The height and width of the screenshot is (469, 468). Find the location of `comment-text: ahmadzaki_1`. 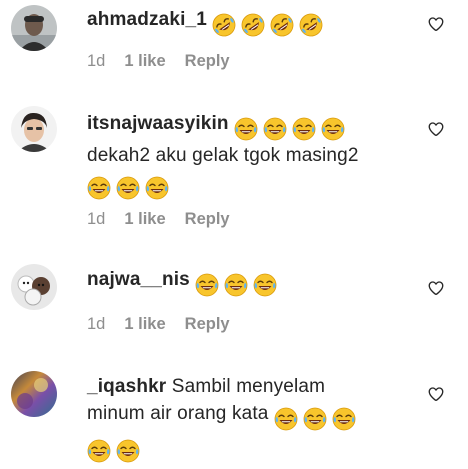

comment-text: ahmadzaki_1 is located at coordinates (247, 22).